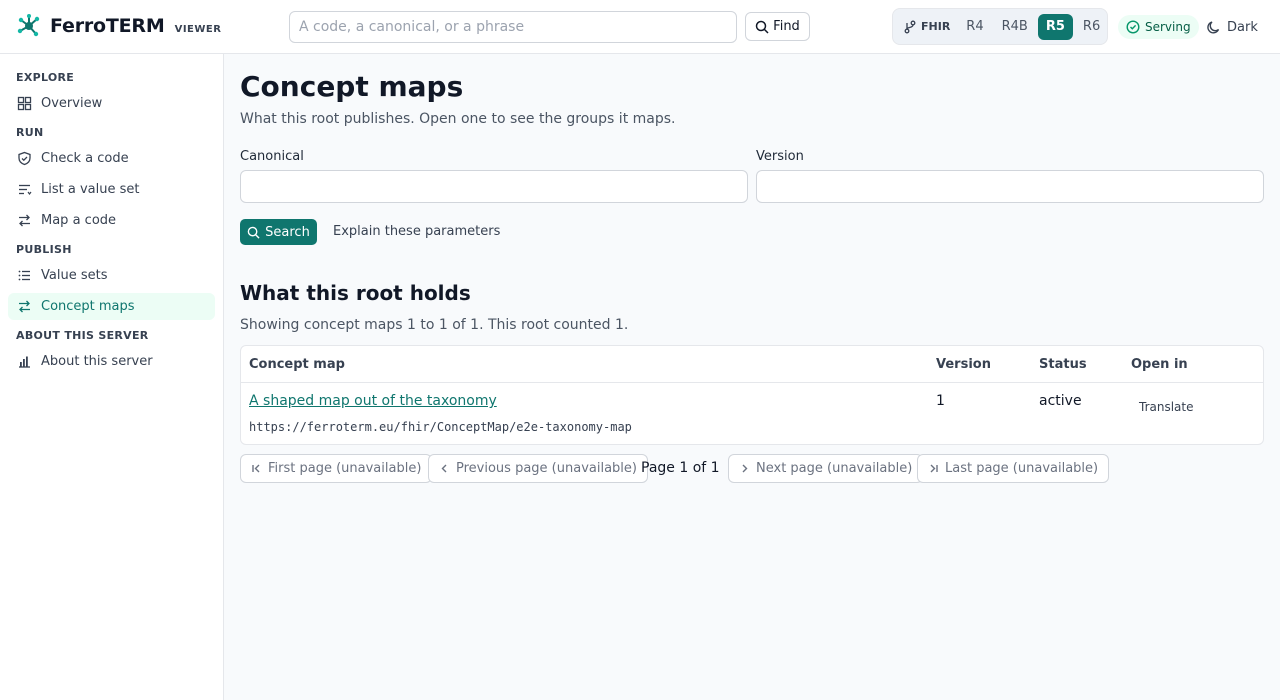 The height and width of the screenshot is (700, 1280). What do you see at coordinates (111, 275) in the screenshot?
I see `sidebar-item-value-sets: Value sets` at bounding box center [111, 275].